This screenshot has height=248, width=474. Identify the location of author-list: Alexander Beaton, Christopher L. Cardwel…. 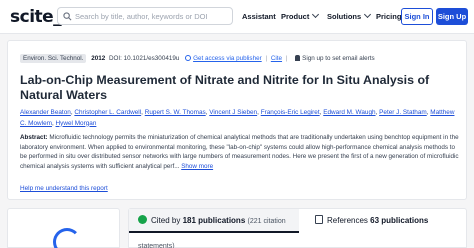
(237, 118).